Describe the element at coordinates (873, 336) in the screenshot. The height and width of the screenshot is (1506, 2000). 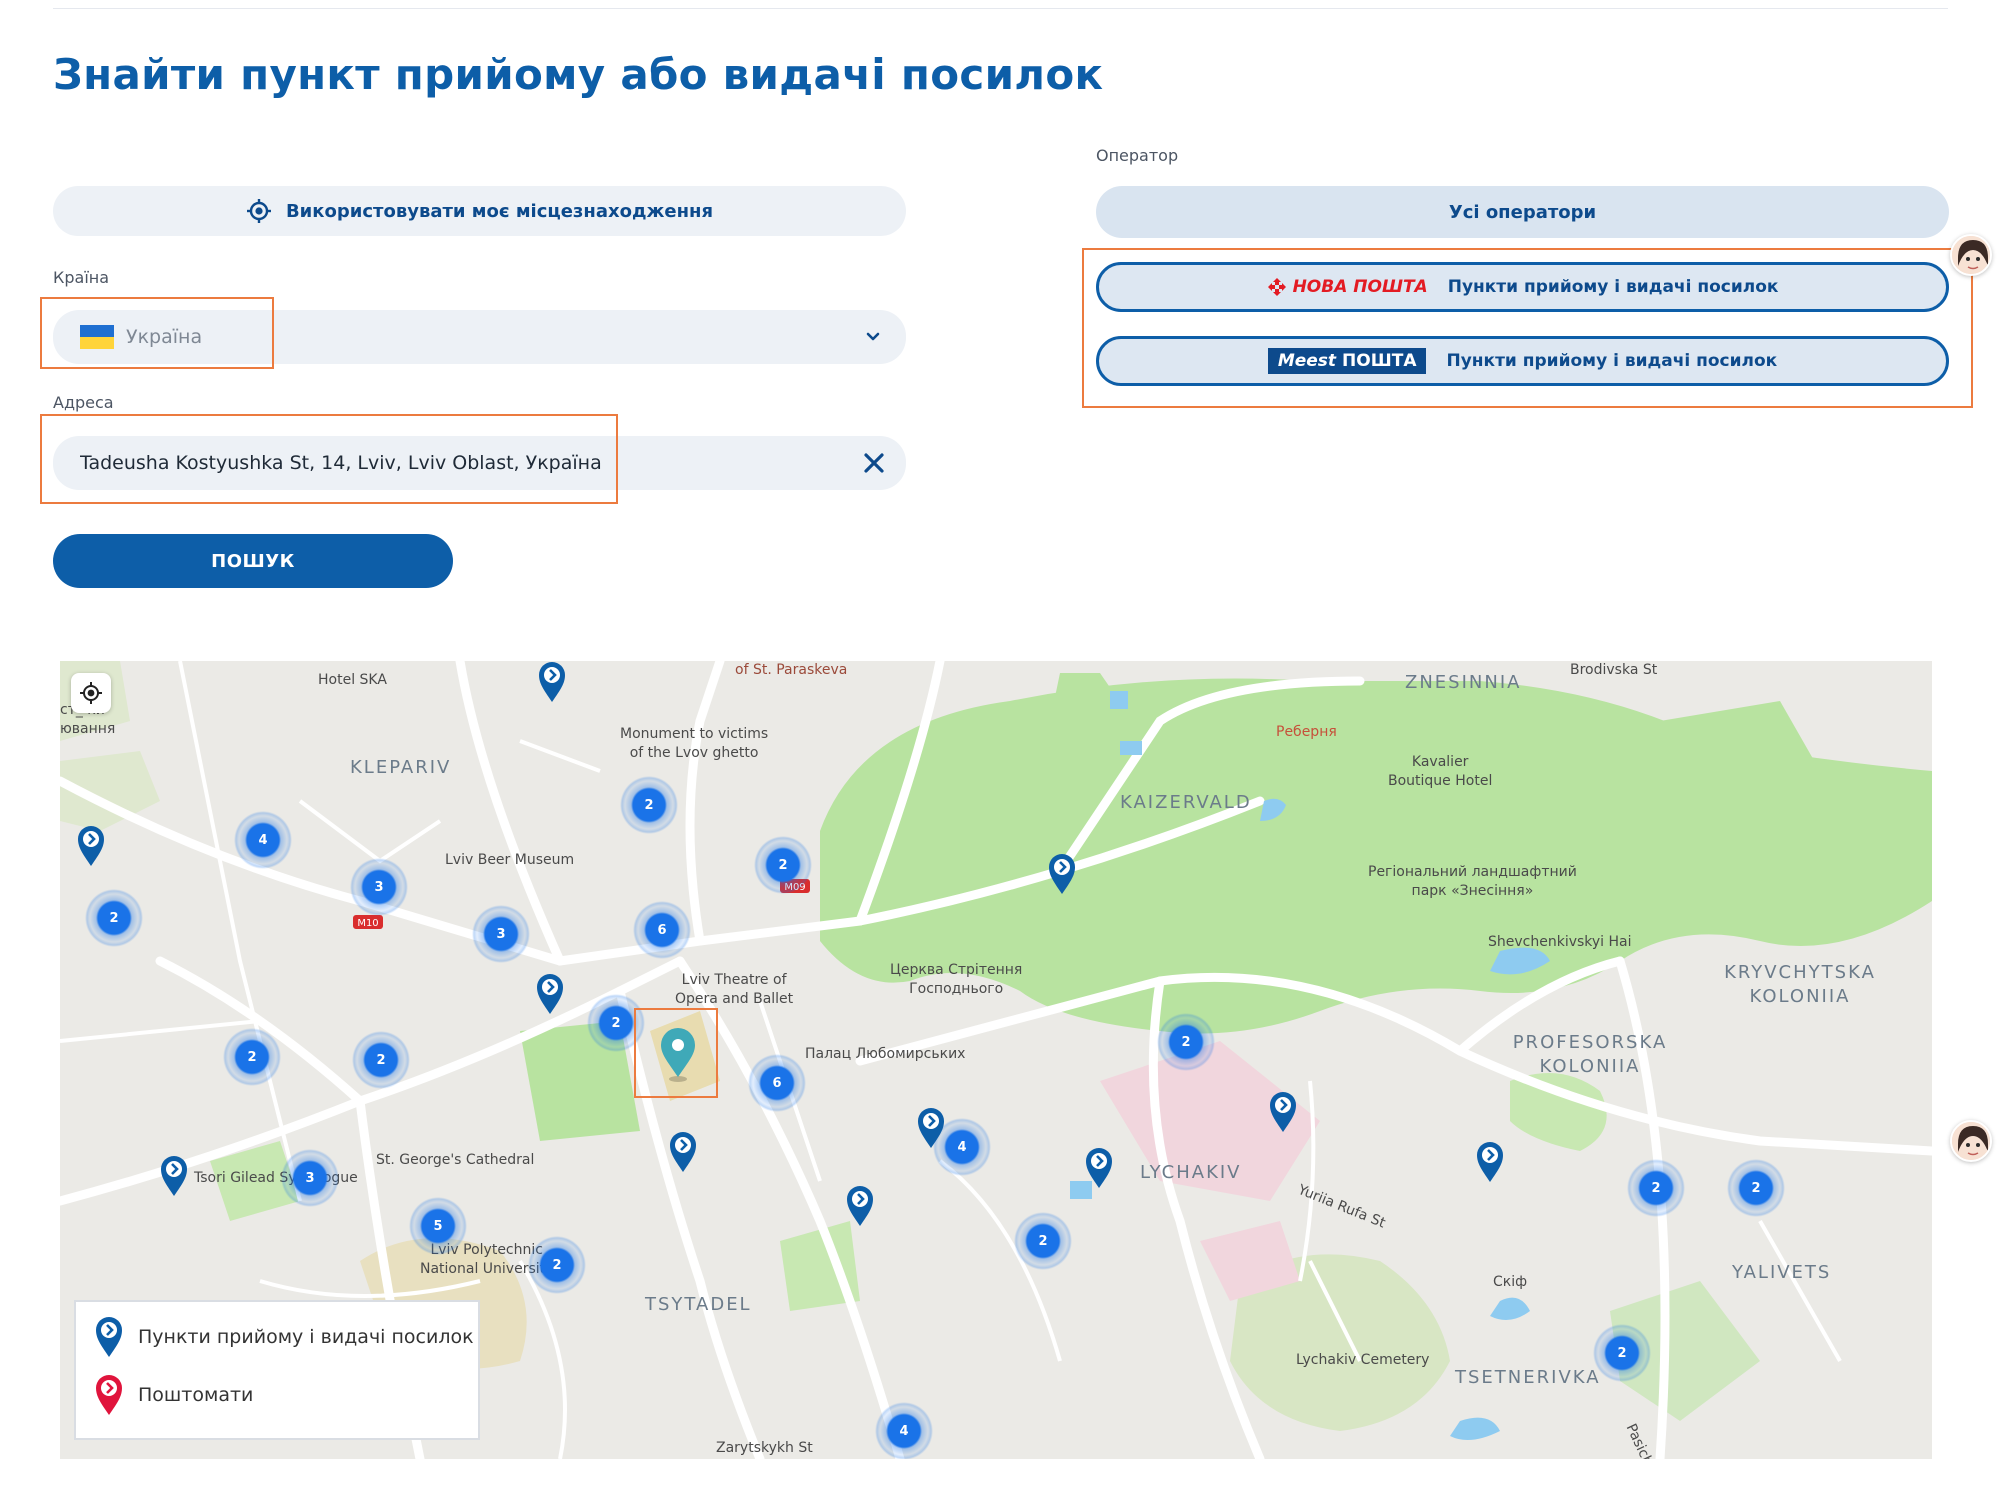
I see `chevron-down-icon` at that location.